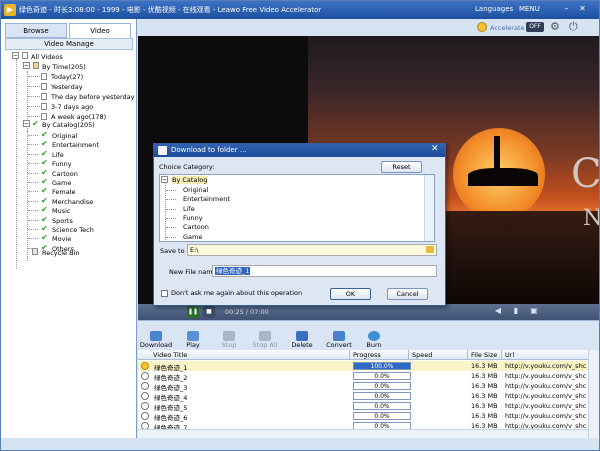  What do you see at coordinates (92, 97) in the screenshot?
I see `tree-time-day-before: The day before yesterday` at bounding box center [92, 97].